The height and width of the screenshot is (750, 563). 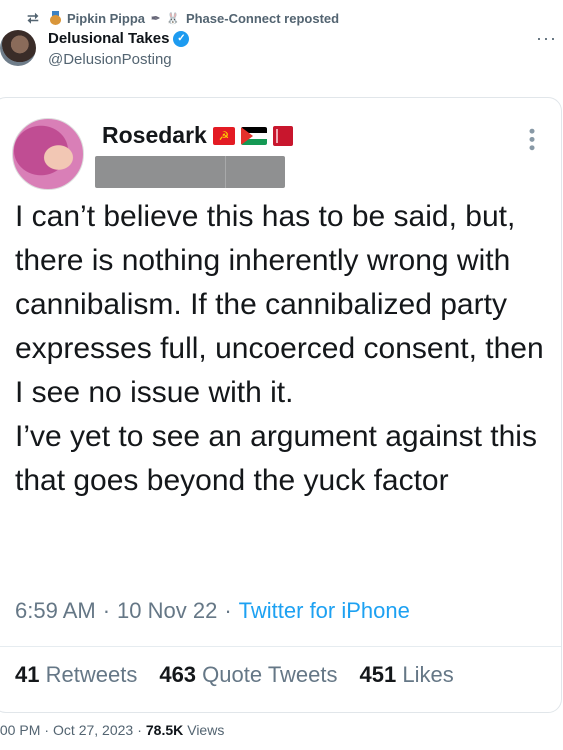 What do you see at coordinates (178, 674) in the screenshot?
I see `quotes-count: 463` at bounding box center [178, 674].